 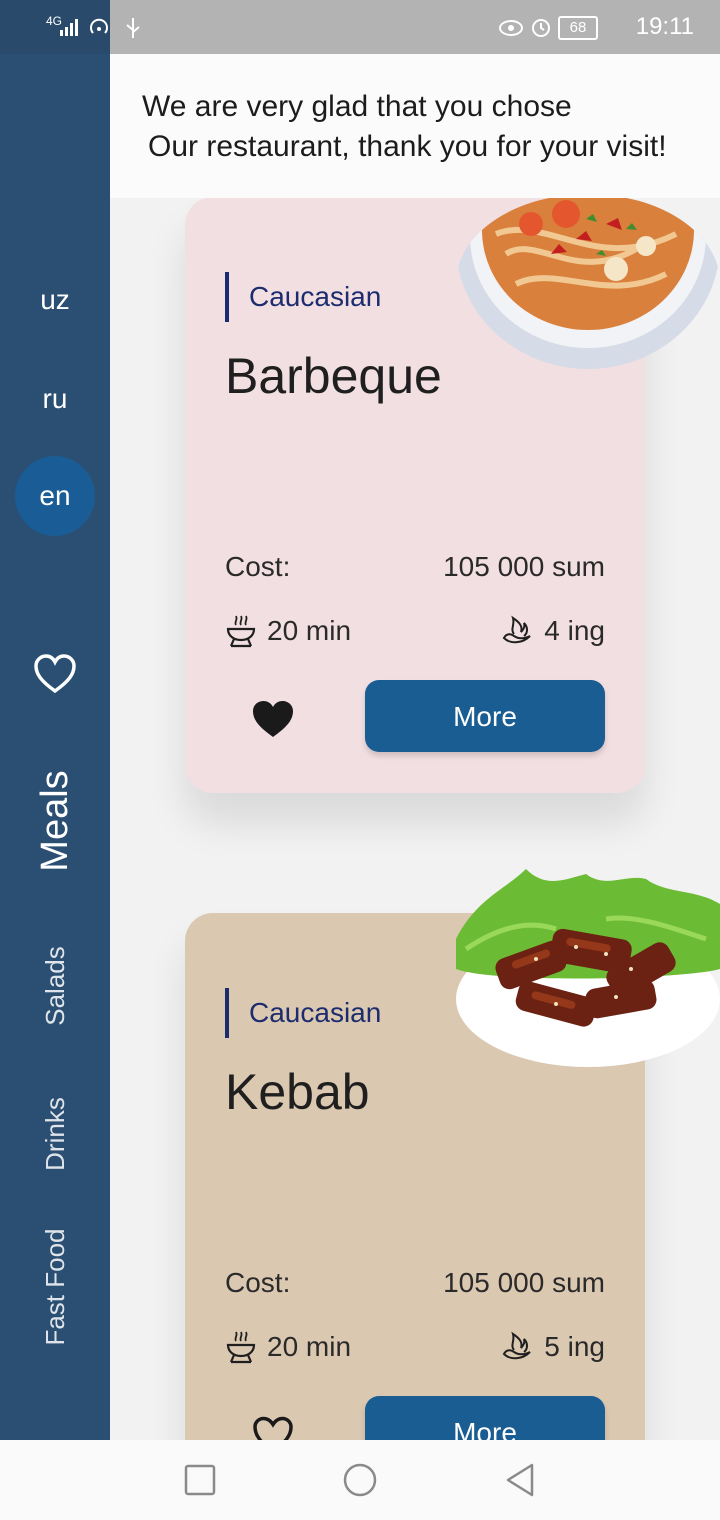 I want to click on signal-icon, so click(x=69, y=27).